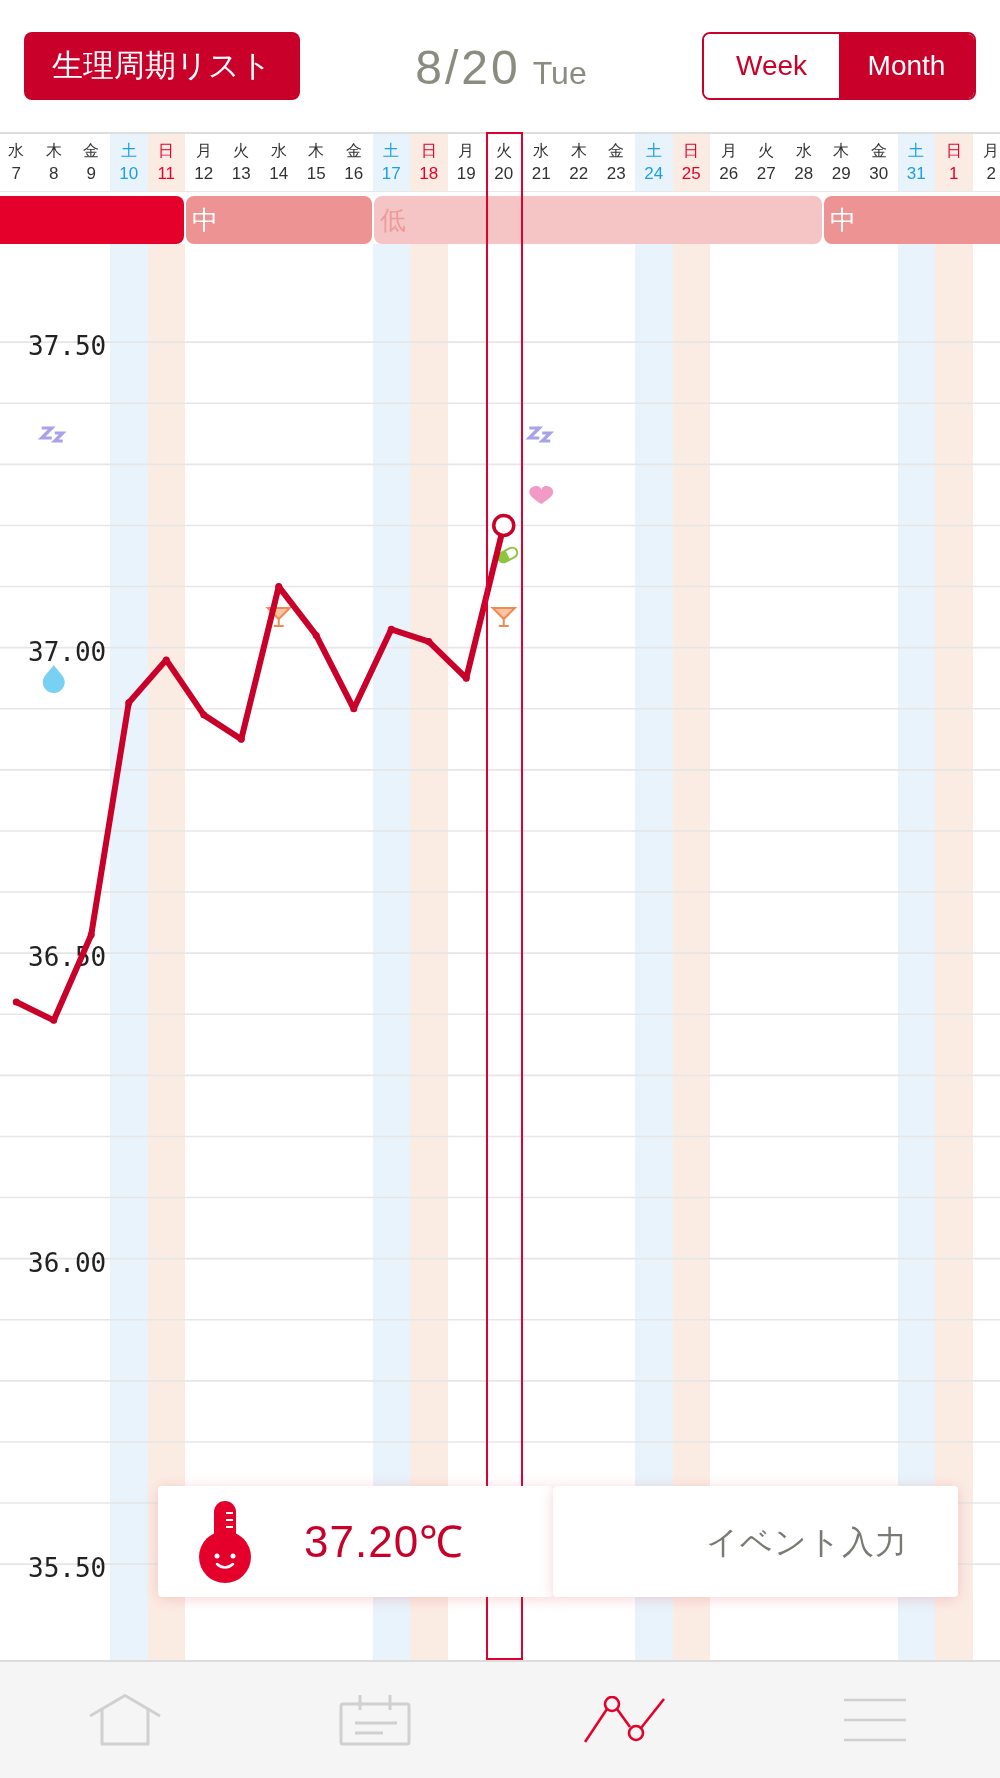 This screenshot has width=1000, height=1778. What do you see at coordinates (375, 1720) in the screenshot?
I see `calendar-icon` at bounding box center [375, 1720].